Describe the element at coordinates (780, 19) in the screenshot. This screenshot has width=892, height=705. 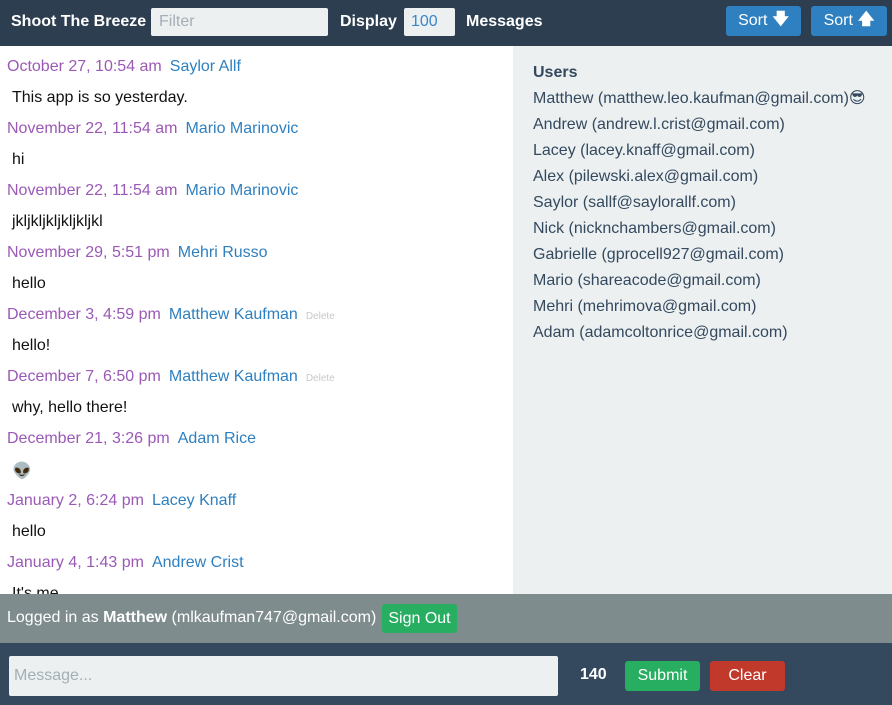
I see `arrow-down-icon: 🡇` at that location.